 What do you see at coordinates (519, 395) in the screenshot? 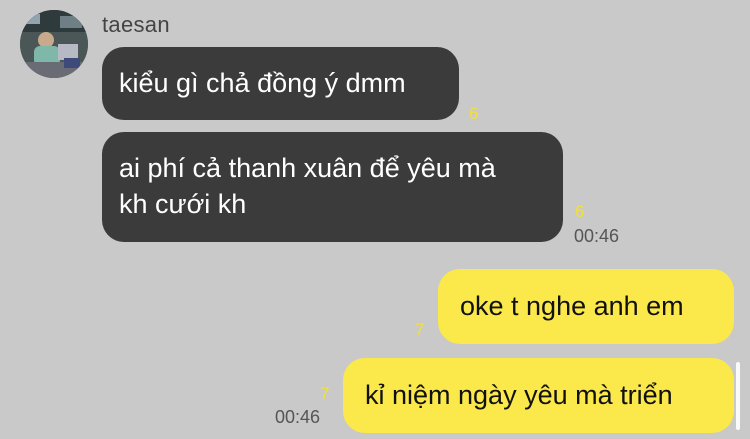
I see `message-text: kỉ niệm ngày yêu mà triển` at bounding box center [519, 395].